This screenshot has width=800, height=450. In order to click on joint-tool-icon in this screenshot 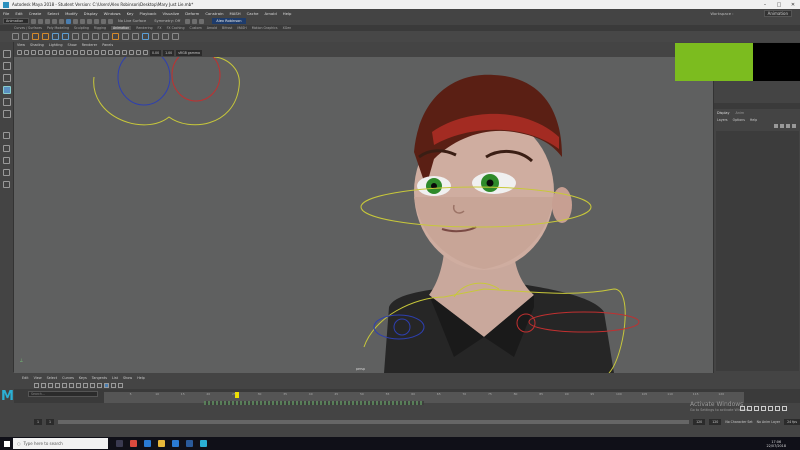, I will do `click(65, 36)`.